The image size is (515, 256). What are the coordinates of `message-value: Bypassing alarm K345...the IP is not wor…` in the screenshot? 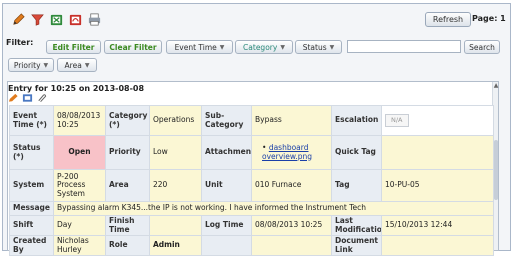 It's located at (273, 208).